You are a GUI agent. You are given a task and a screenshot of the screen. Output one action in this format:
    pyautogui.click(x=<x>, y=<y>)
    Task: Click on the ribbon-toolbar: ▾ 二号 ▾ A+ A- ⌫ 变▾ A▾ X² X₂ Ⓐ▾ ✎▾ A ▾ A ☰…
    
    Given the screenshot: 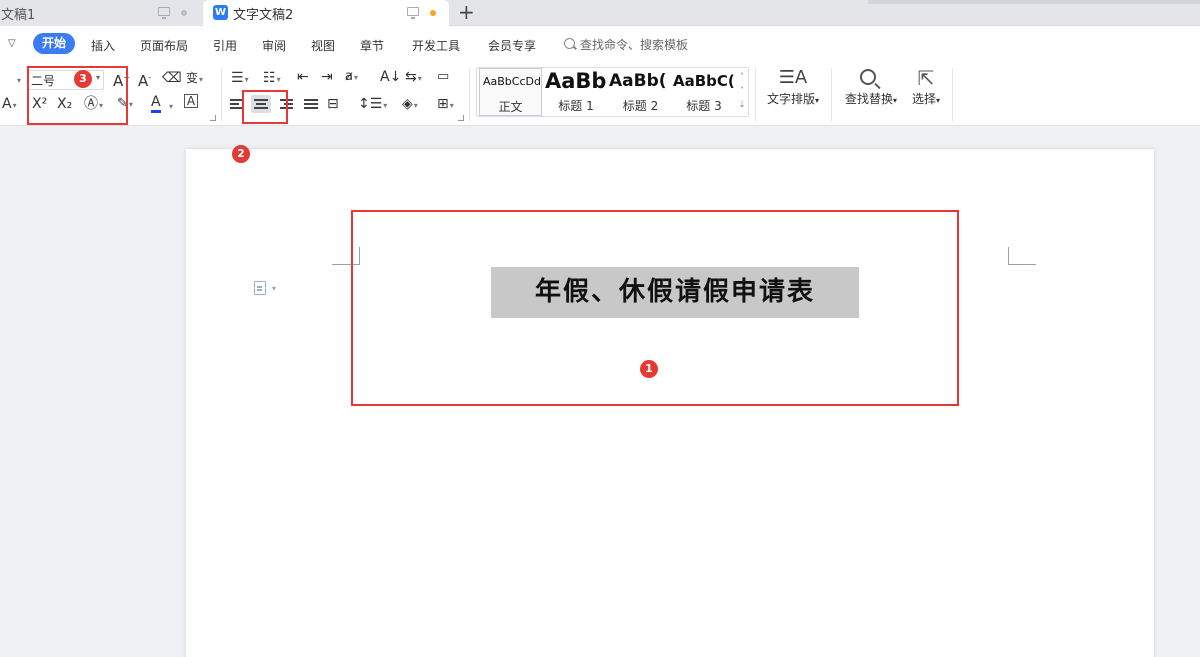 What is the action you would take?
    pyautogui.click(x=600, y=94)
    